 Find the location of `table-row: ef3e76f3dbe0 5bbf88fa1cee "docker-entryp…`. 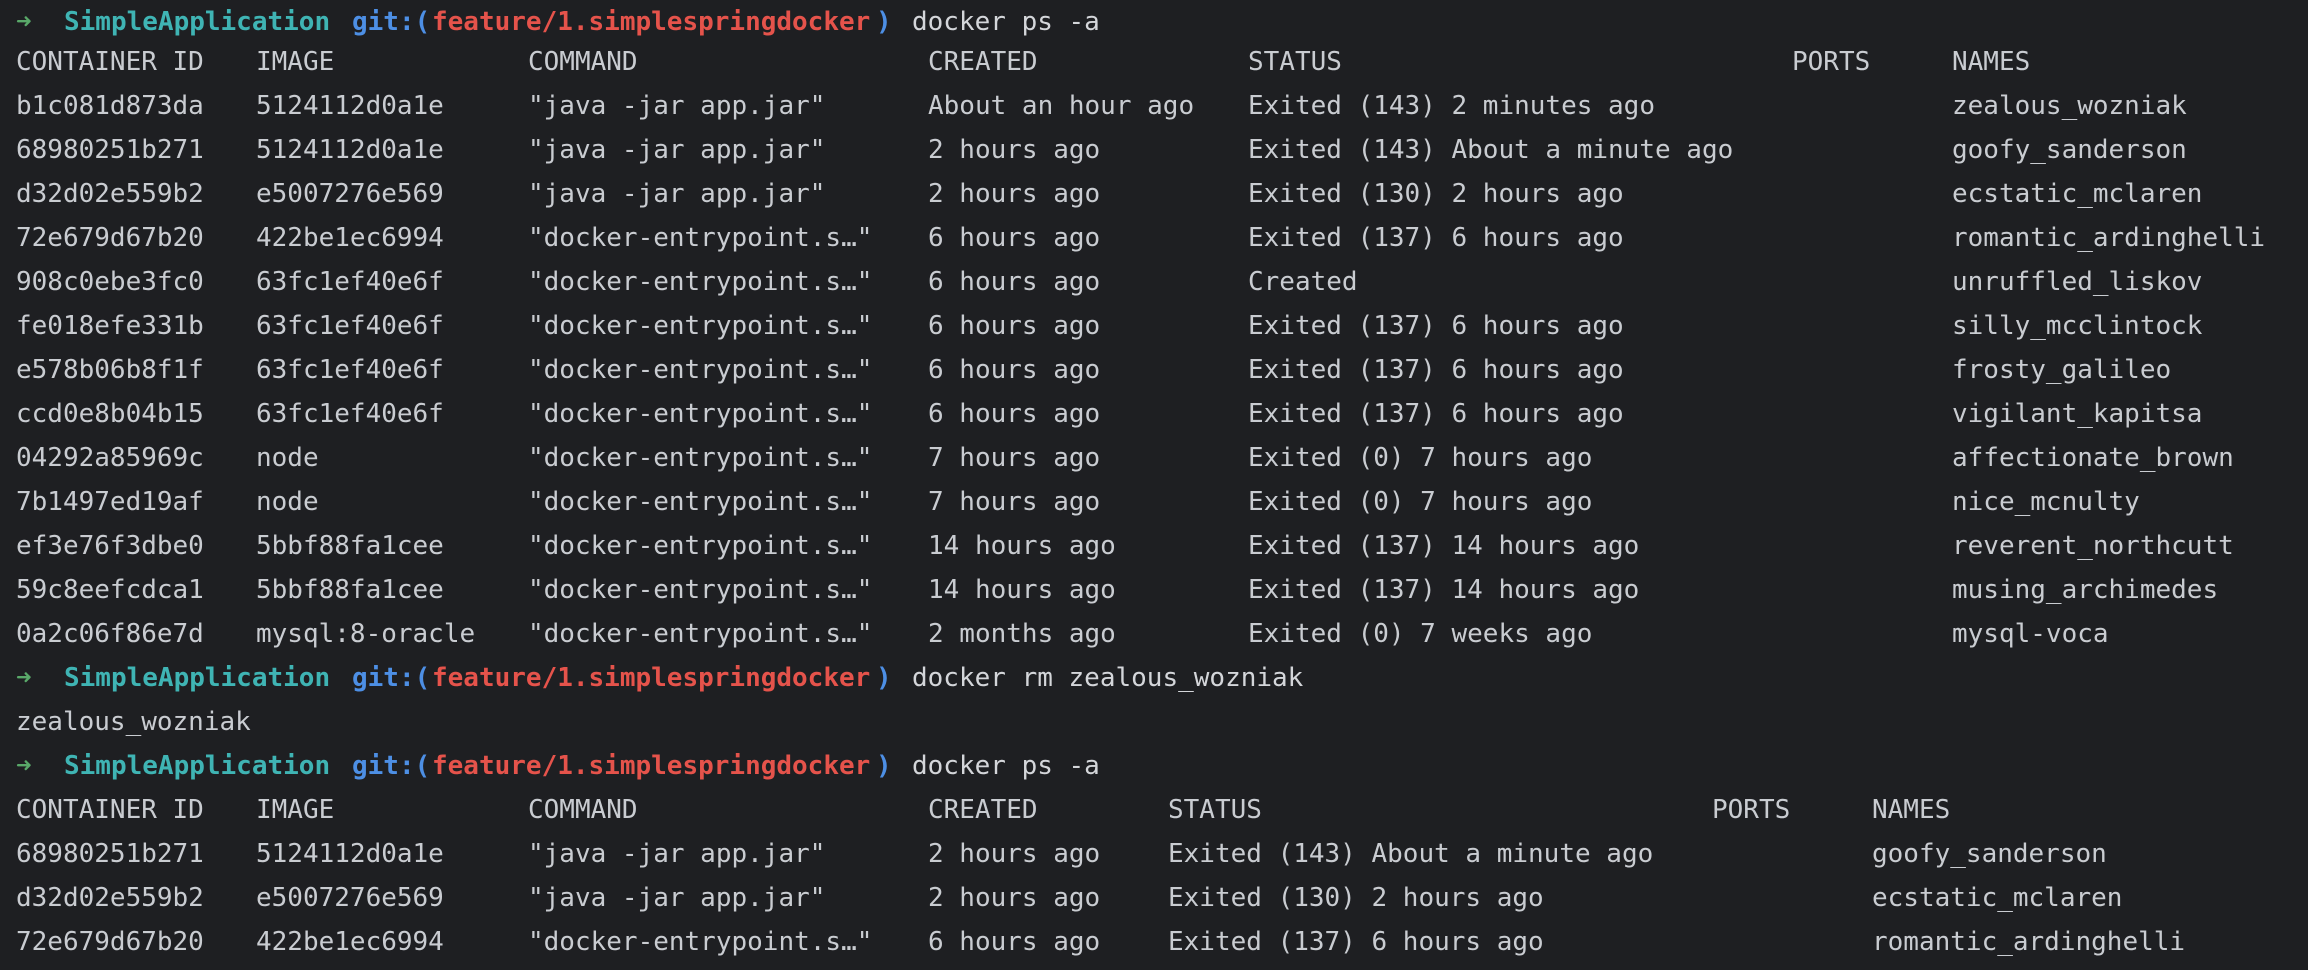

table-row: ef3e76f3dbe0 5bbf88fa1cee "docker-entryp… is located at coordinates (1154, 546).